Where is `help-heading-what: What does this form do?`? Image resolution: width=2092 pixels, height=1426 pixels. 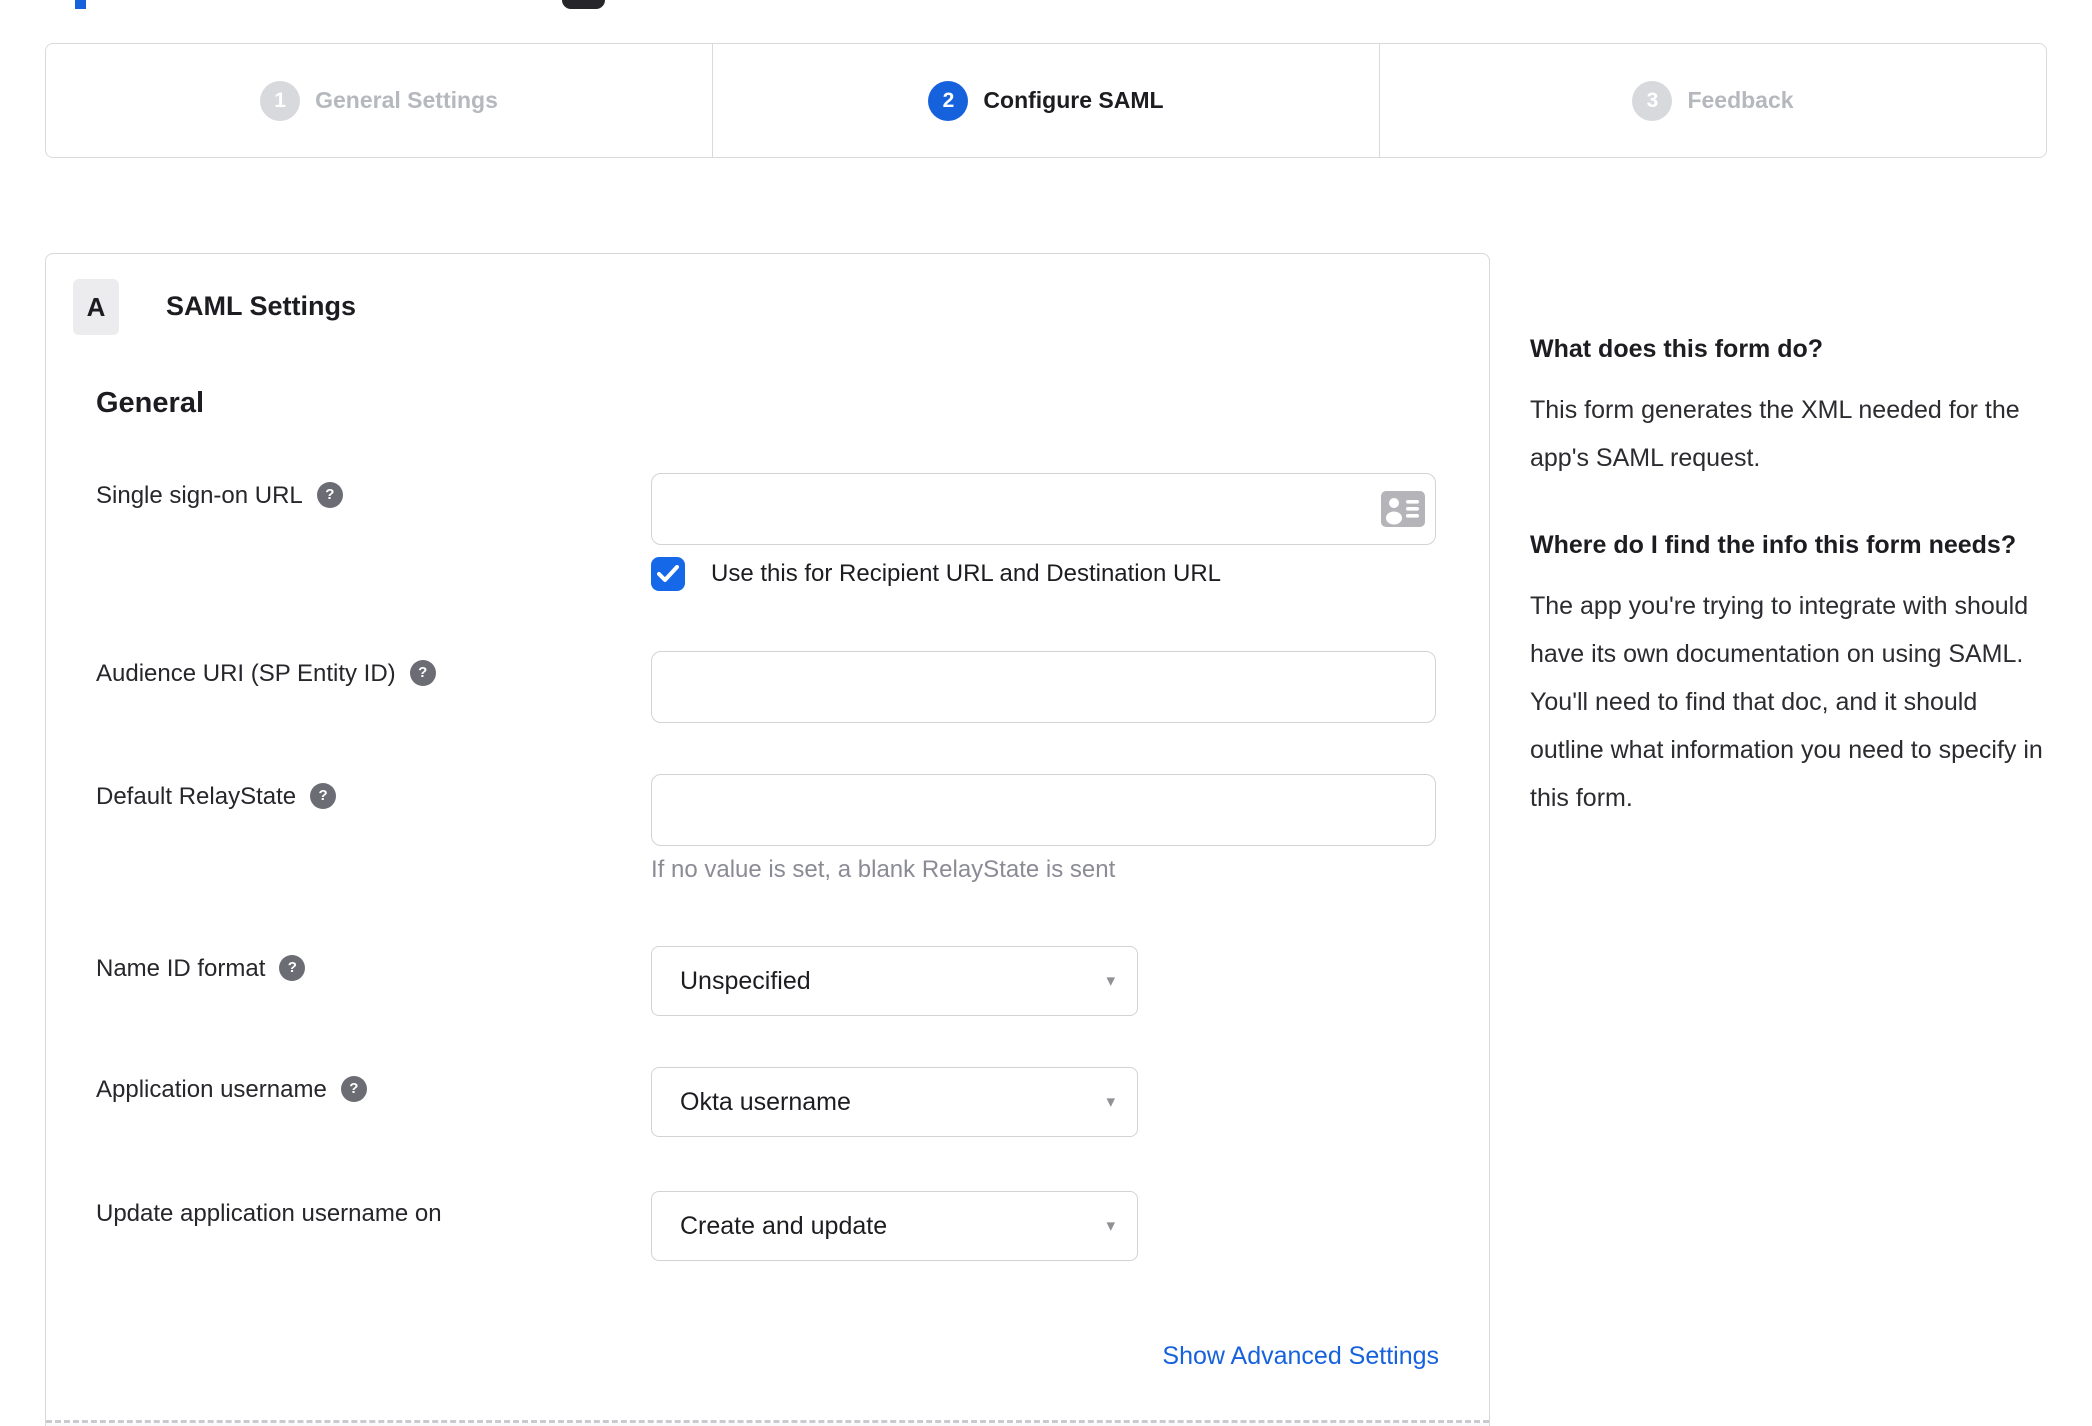 help-heading-what: What does this form do? is located at coordinates (1677, 349).